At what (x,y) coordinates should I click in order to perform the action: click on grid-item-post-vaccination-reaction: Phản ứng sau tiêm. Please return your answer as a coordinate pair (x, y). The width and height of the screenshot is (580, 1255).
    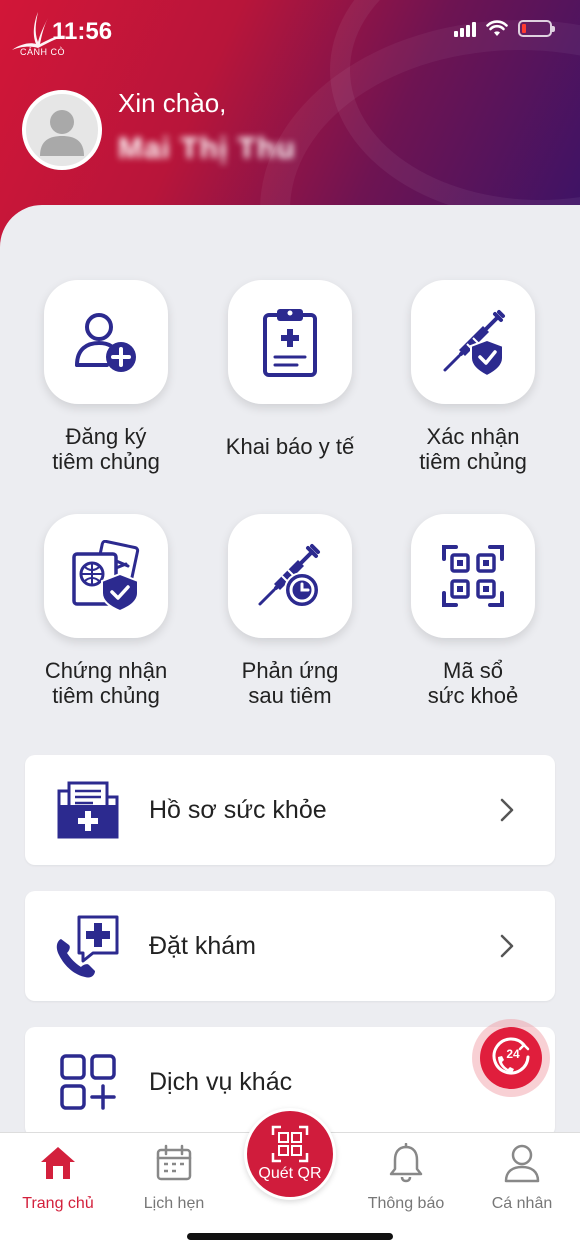
    Looking at the image, I should click on (290, 611).